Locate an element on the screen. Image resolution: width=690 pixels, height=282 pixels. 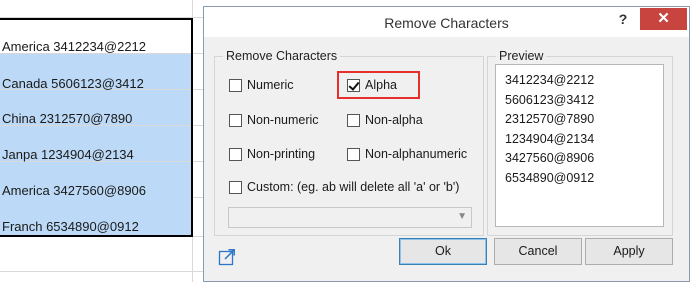
cell-row-4: Janpa 1234904@2134 is located at coordinates (95, 144).